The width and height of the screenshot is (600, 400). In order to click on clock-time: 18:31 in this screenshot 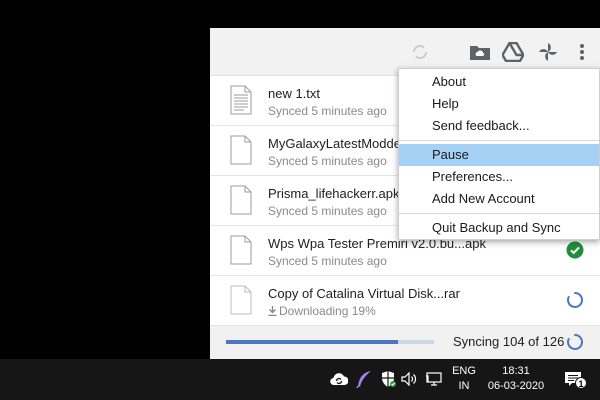, I will do `click(516, 371)`.